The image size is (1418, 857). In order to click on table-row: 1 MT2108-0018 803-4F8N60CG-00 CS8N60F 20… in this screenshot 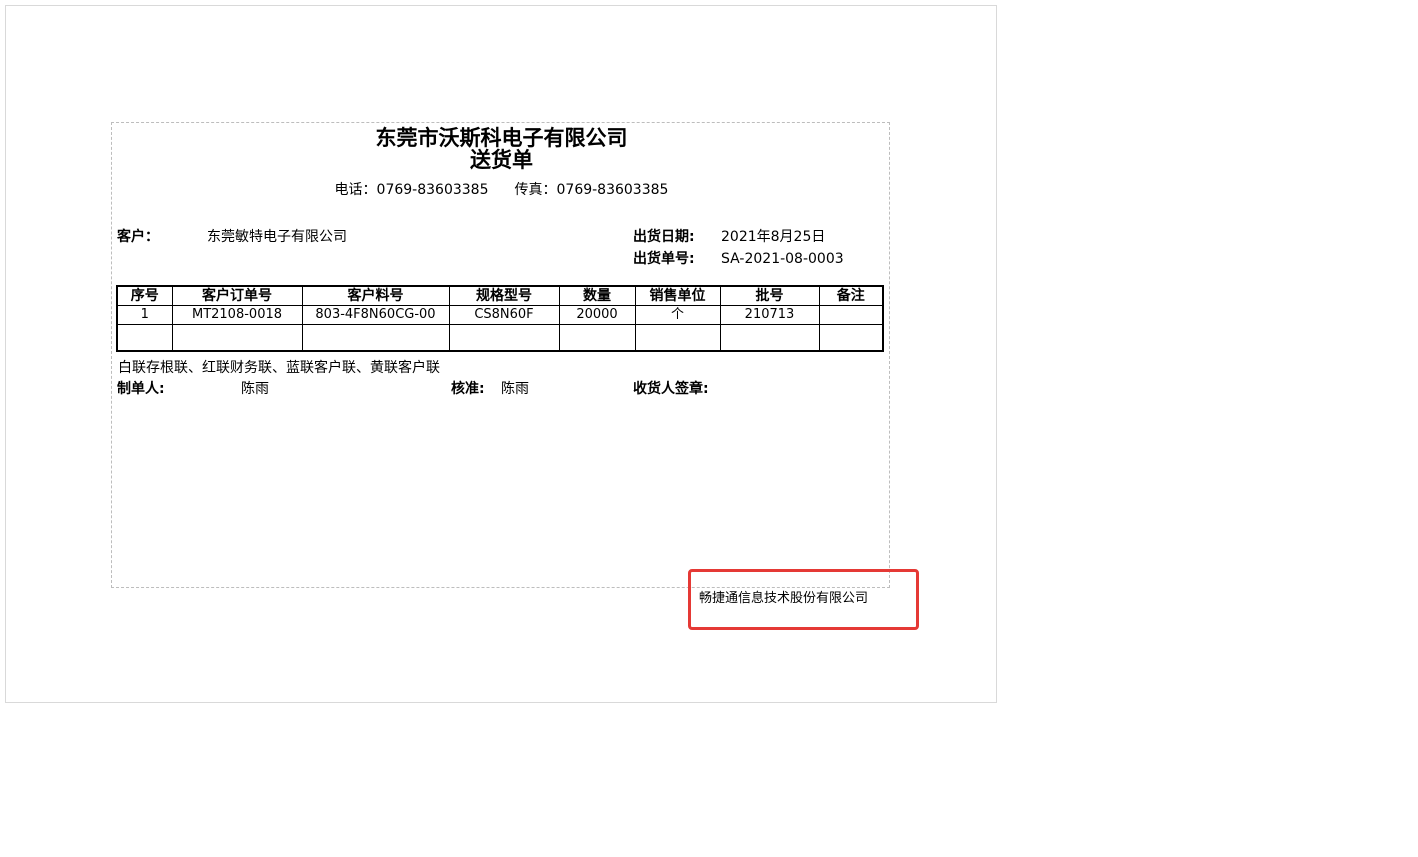, I will do `click(500, 315)`.